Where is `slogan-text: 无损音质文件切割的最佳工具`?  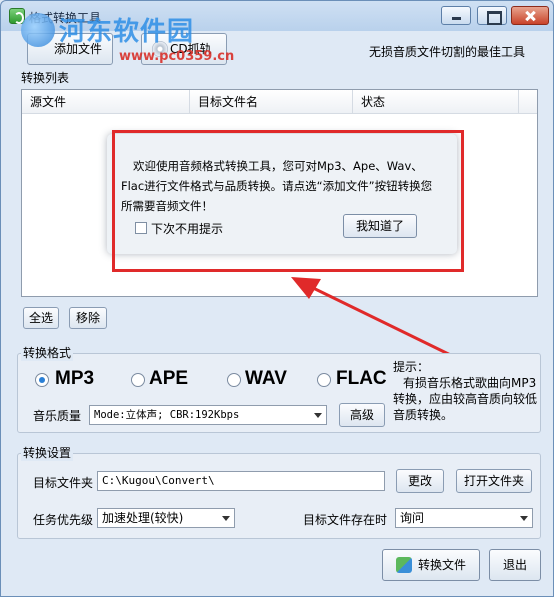
slogan-text: 无损音质文件切割的最佳工具 is located at coordinates (447, 52).